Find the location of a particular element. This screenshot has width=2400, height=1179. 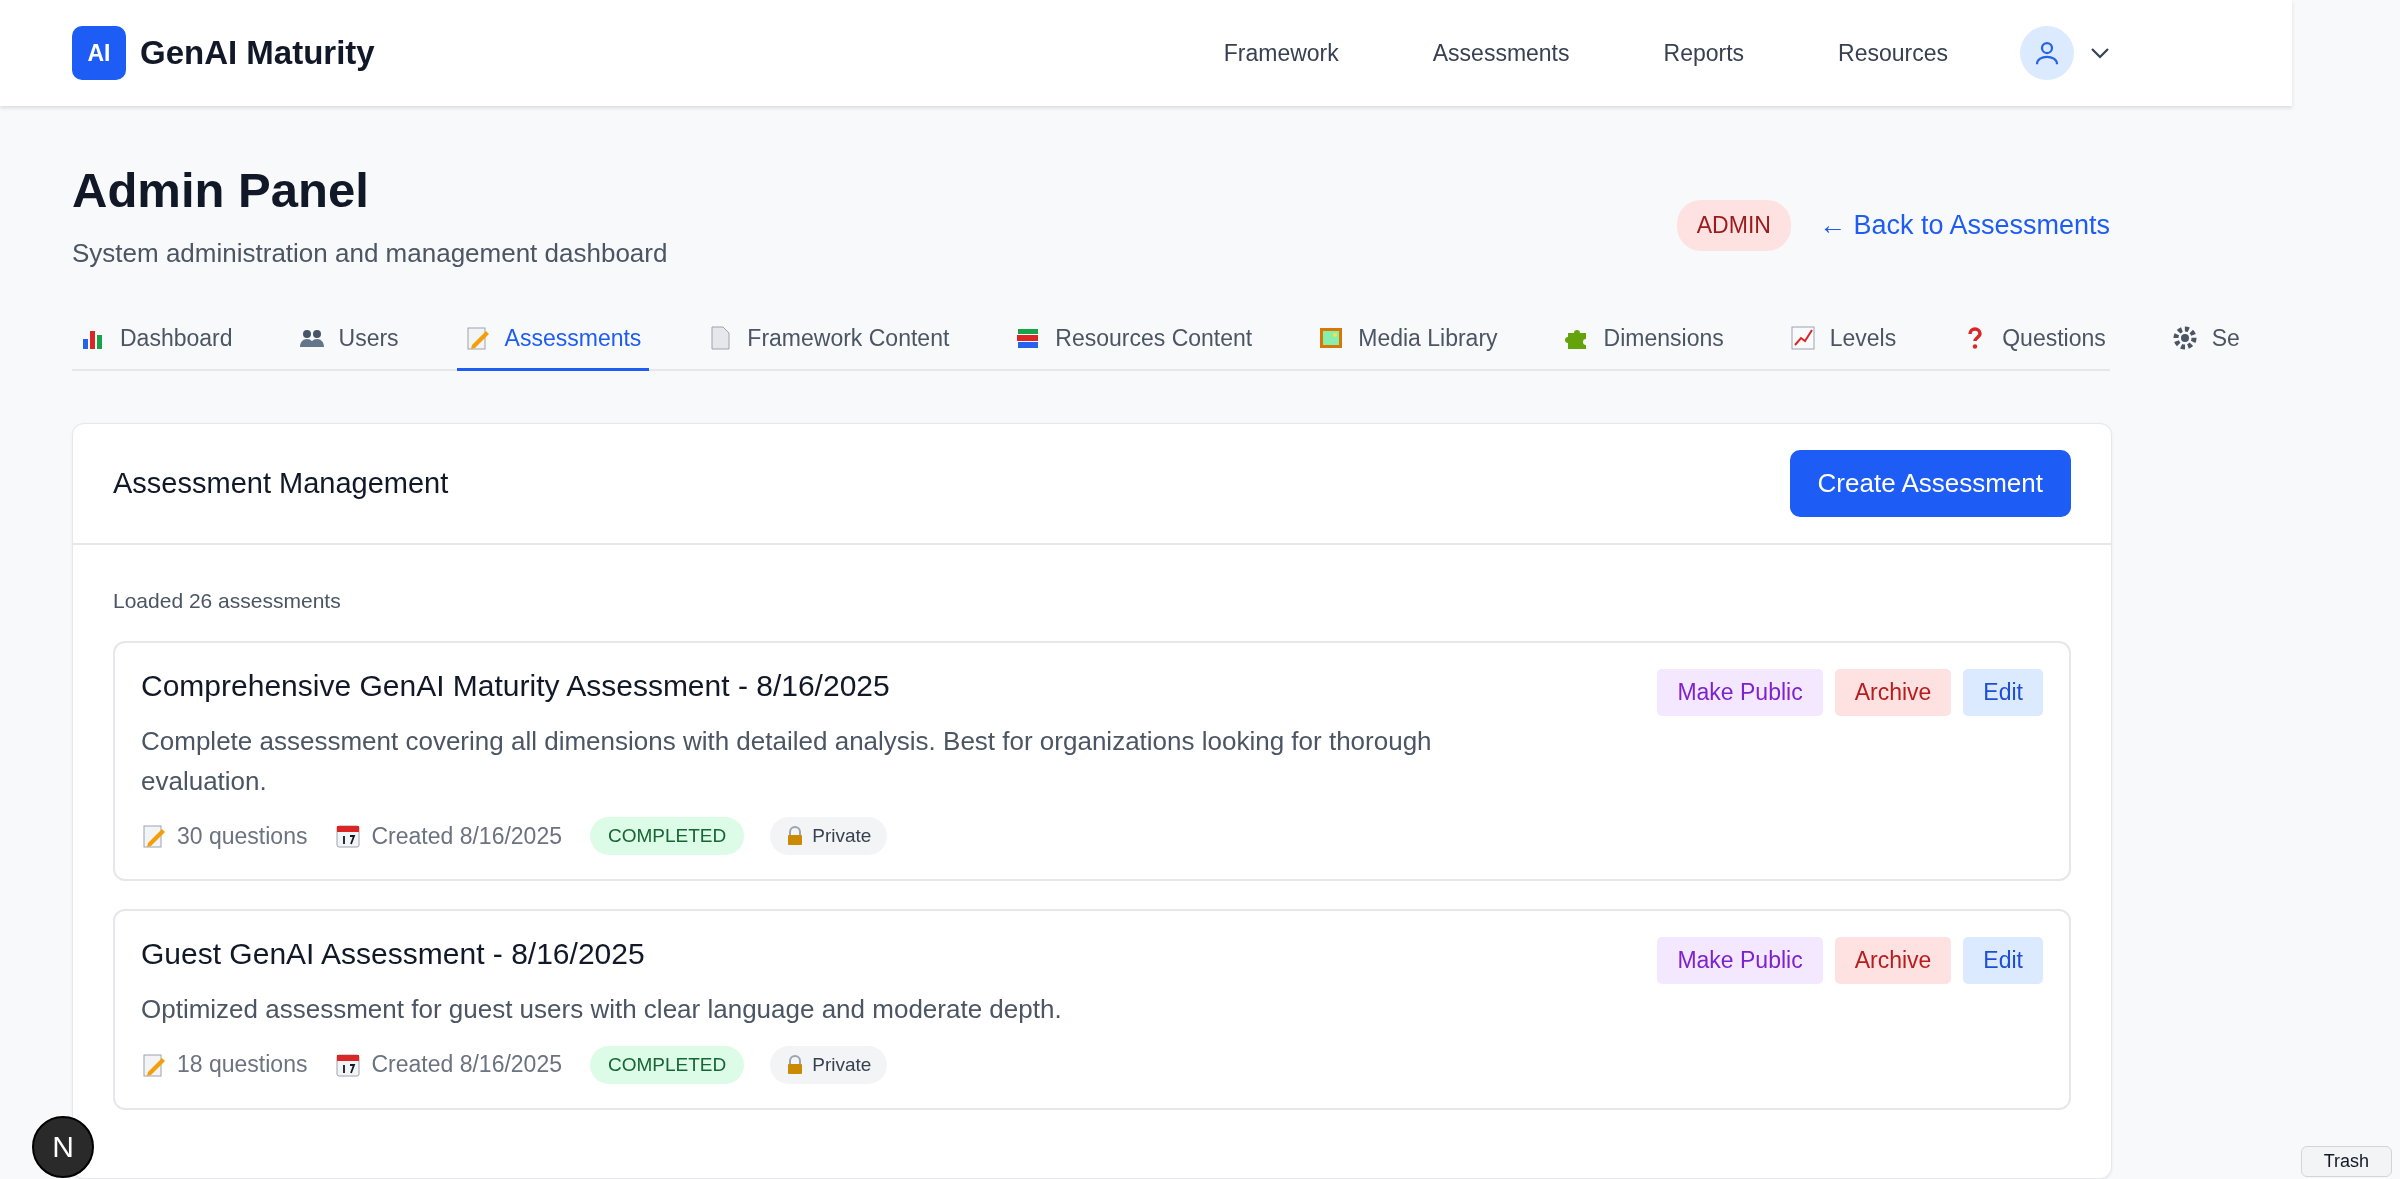

back-link: ← Back to Assessments is located at coordinates (1964, 225).